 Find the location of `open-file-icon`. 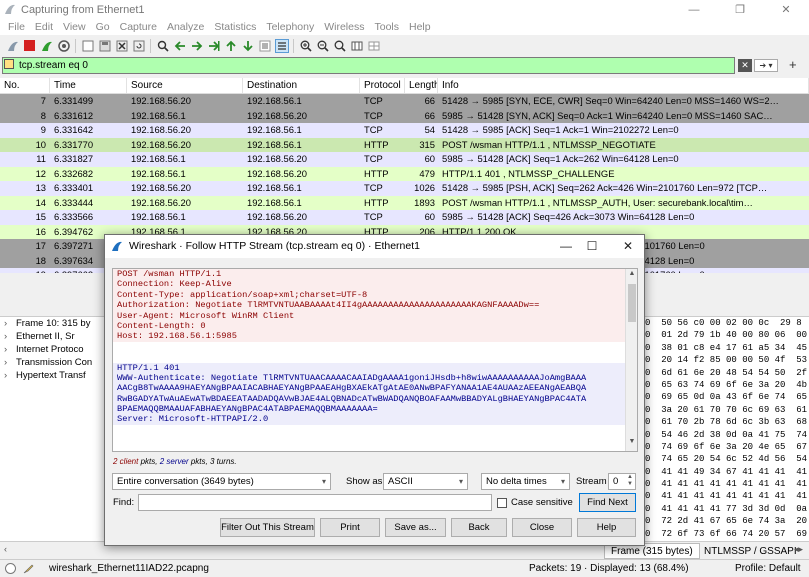

open-file-icon is located at coordinates (88, 46).